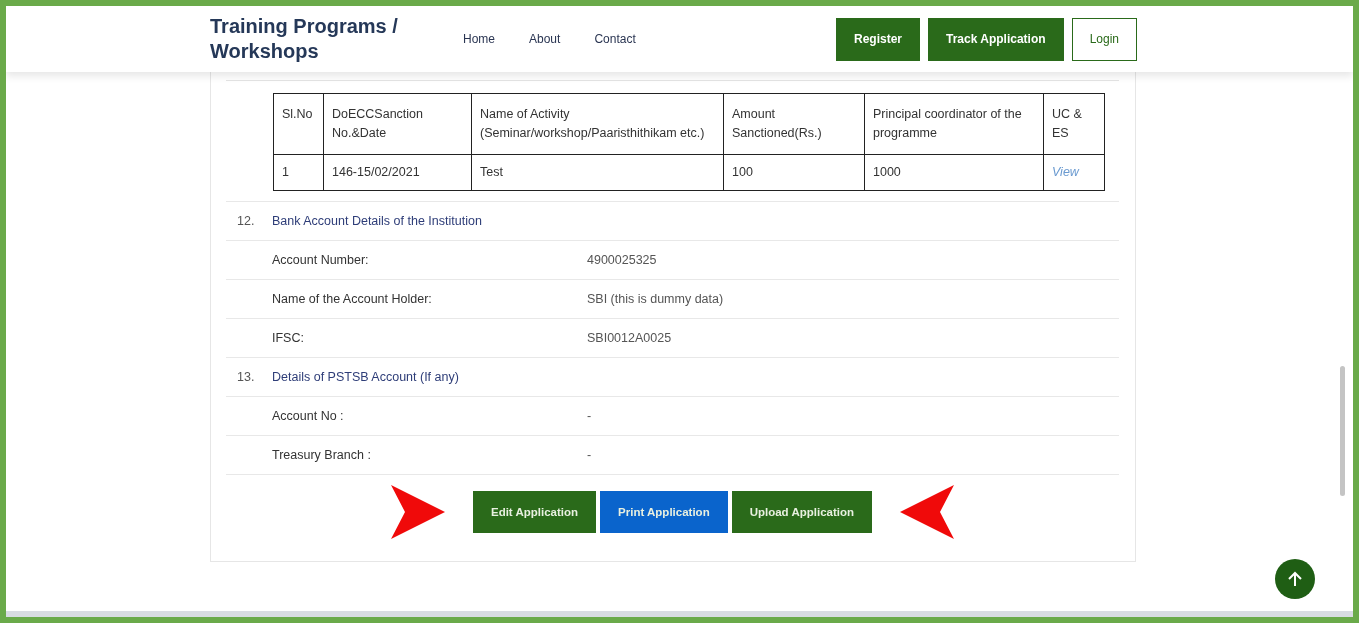 The height and width of the screenshot is (623, 1359). What do you see at coordinates (304, 39) in the screenshot?
I see `site-title: Training Programs / Workshops` at bounding box center [304, 39].